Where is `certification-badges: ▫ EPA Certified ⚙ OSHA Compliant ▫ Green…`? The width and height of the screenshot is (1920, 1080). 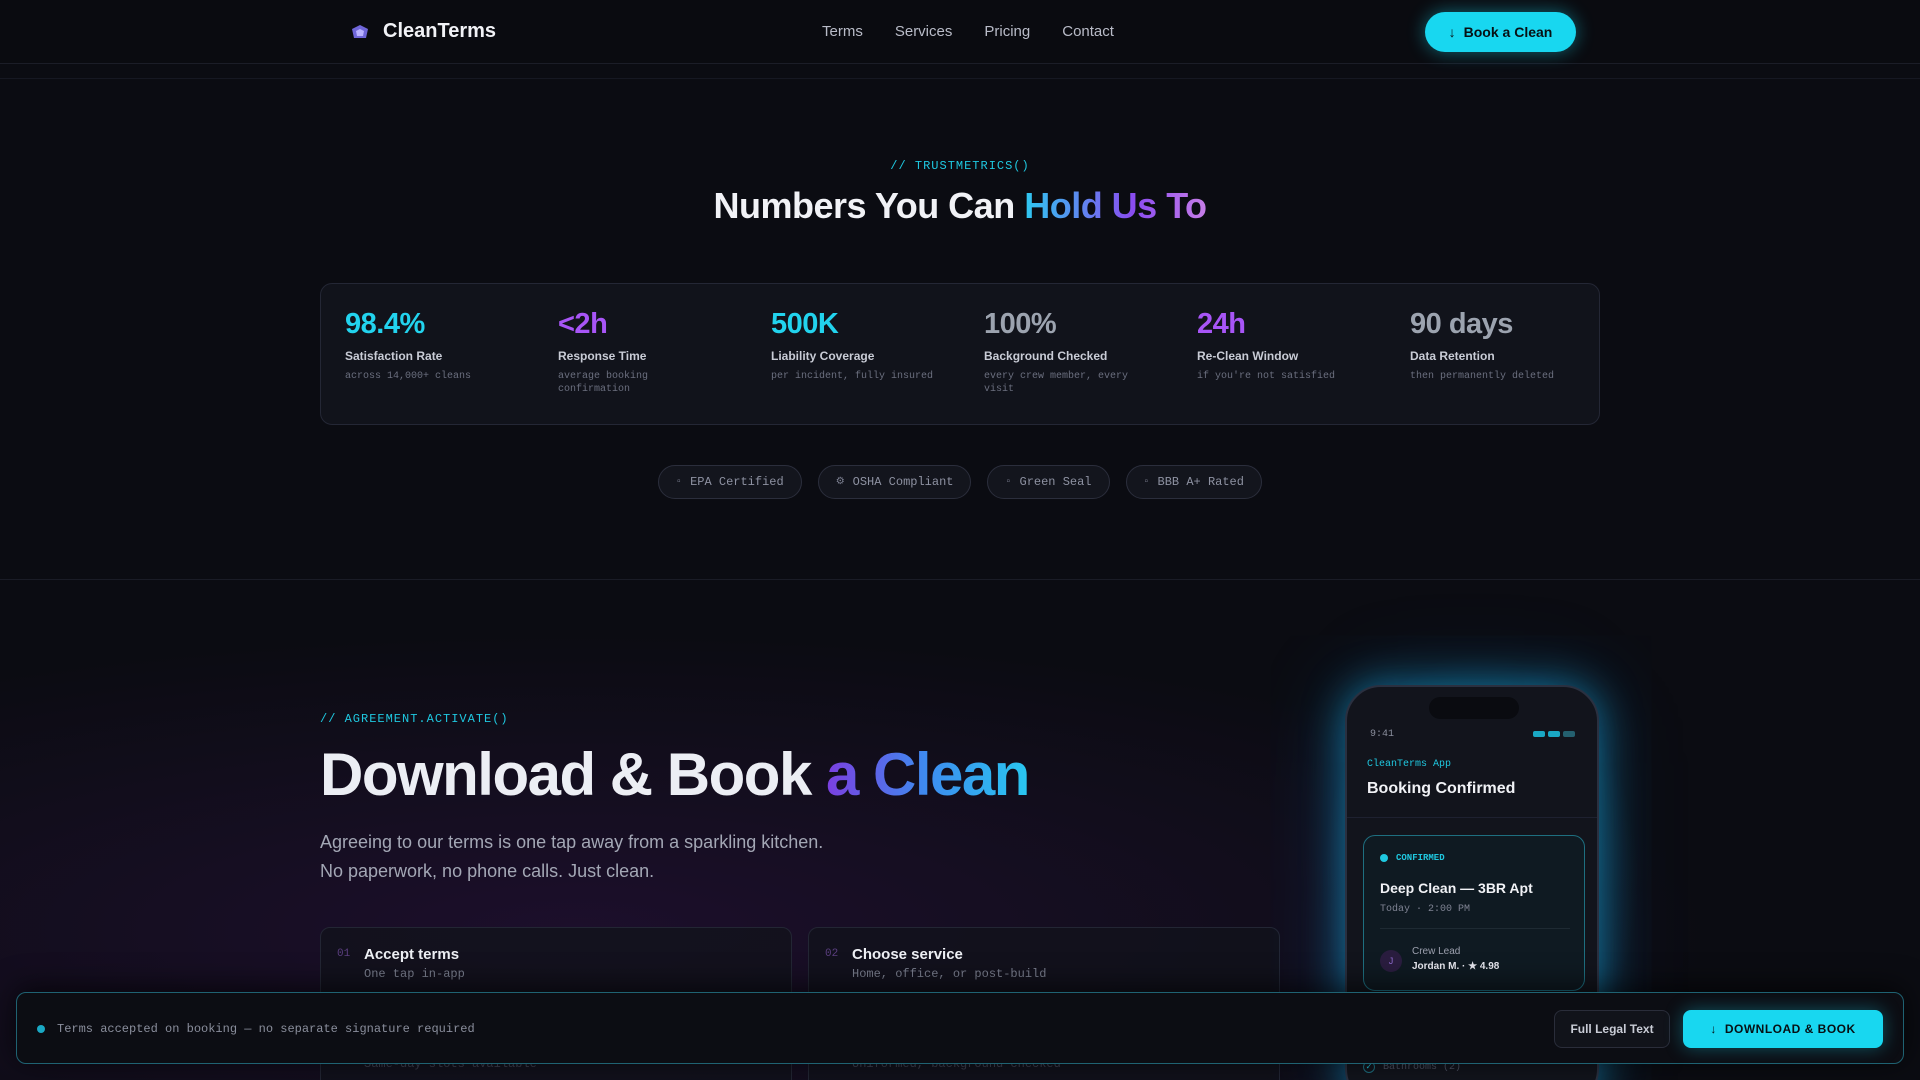 certification-badges: ▫ EPA Certified ⚙ OSHA Compliant ▫ Green… is located at coordinates (960, 482).